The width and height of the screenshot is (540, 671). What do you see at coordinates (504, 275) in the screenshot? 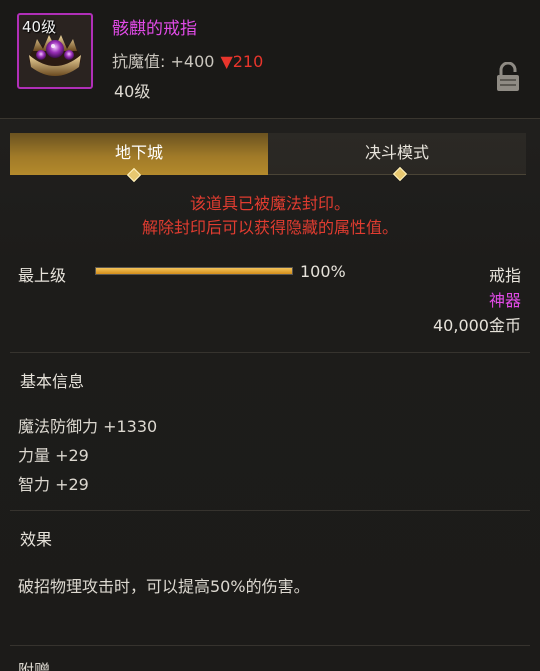
I see `item-type: 戒指` at bounding box center [504, 275].